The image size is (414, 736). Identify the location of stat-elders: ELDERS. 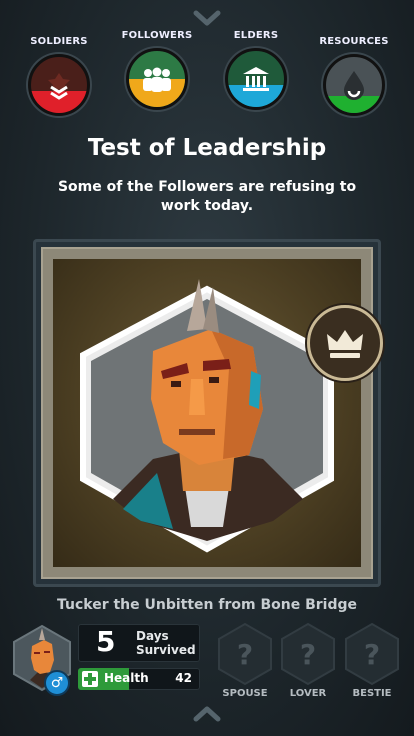
(256, 70).